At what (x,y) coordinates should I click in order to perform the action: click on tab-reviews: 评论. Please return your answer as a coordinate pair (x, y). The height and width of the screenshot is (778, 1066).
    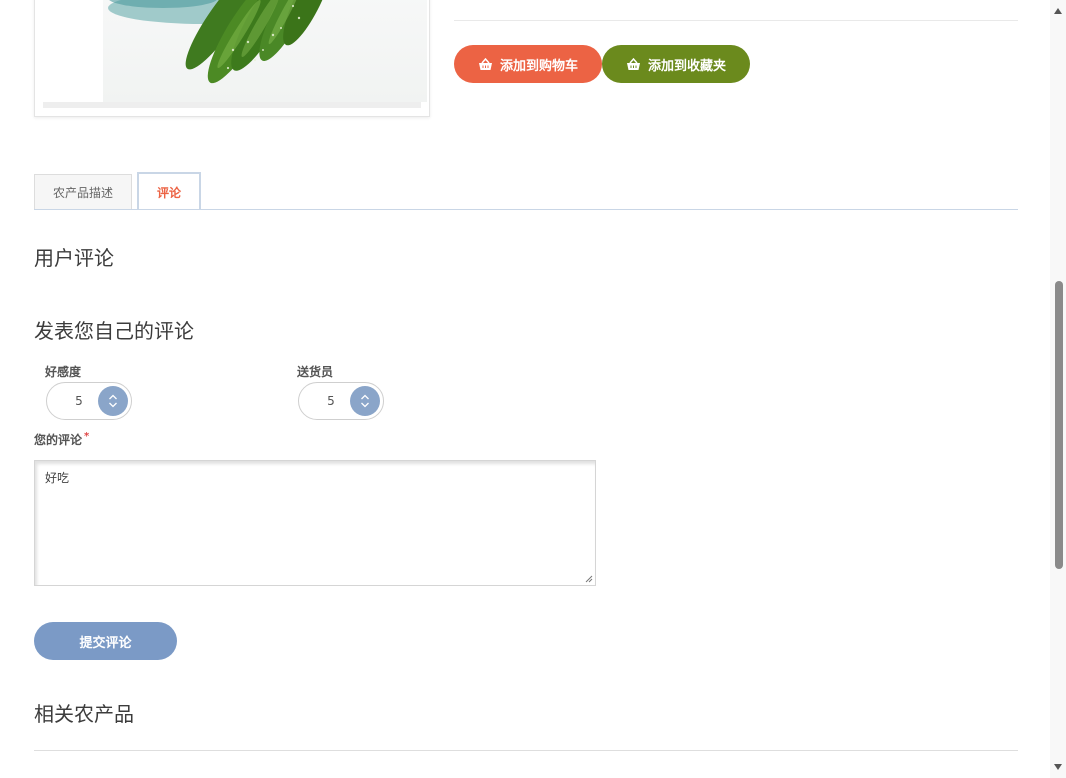
    Looking at the image, I should click on (169, 191).